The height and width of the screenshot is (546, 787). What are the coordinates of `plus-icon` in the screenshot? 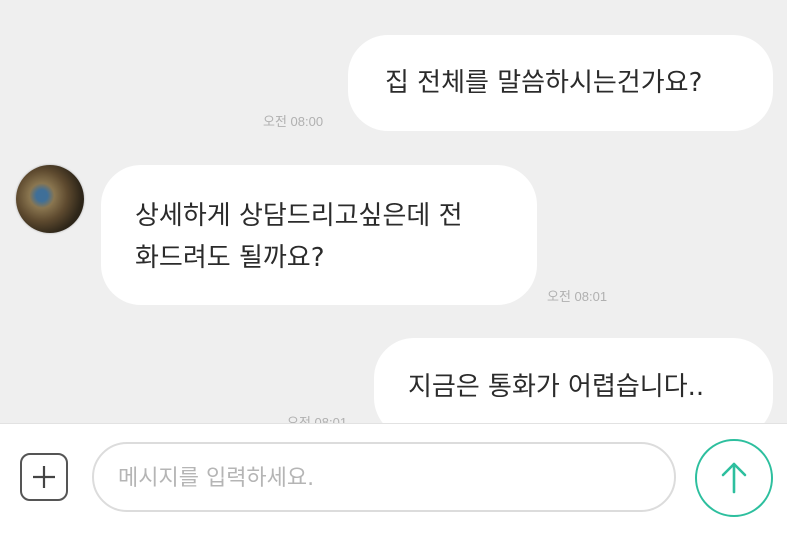 It's located at (44, 477).